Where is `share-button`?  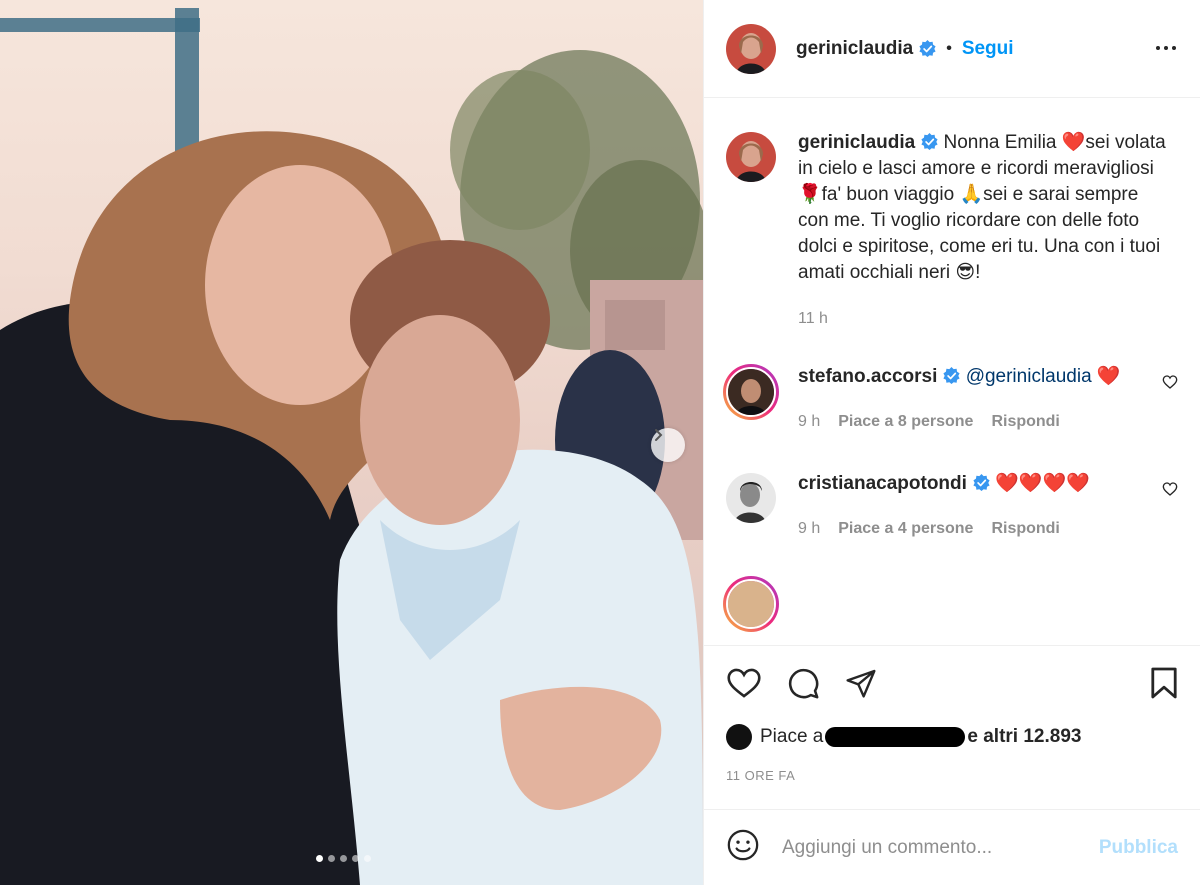 share-button is located at coordinates (861, 683).